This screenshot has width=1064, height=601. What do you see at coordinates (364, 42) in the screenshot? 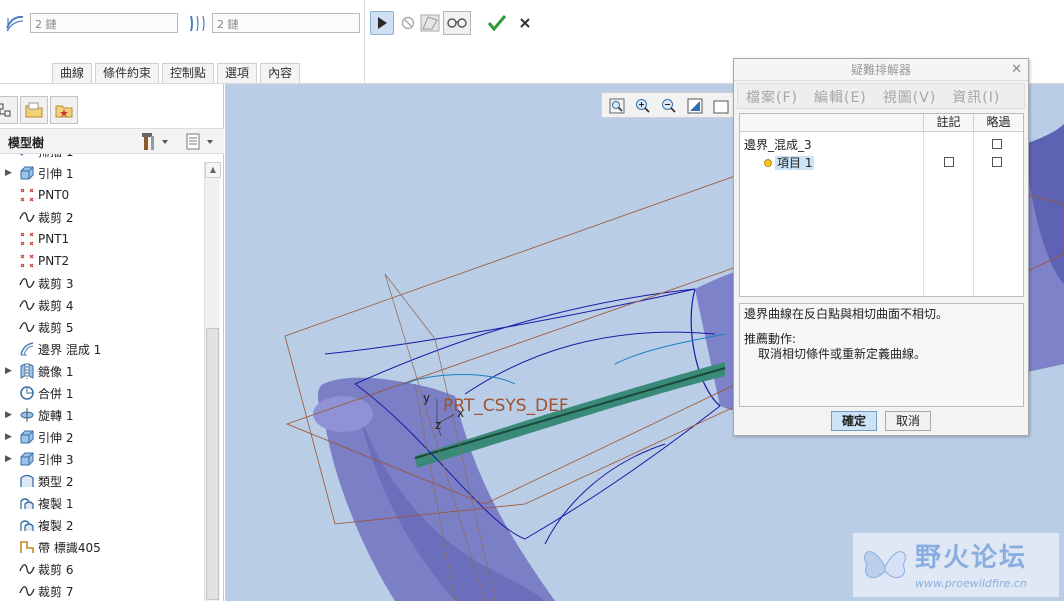
I see `dashboard-divider` at bounding box center [364, 42].